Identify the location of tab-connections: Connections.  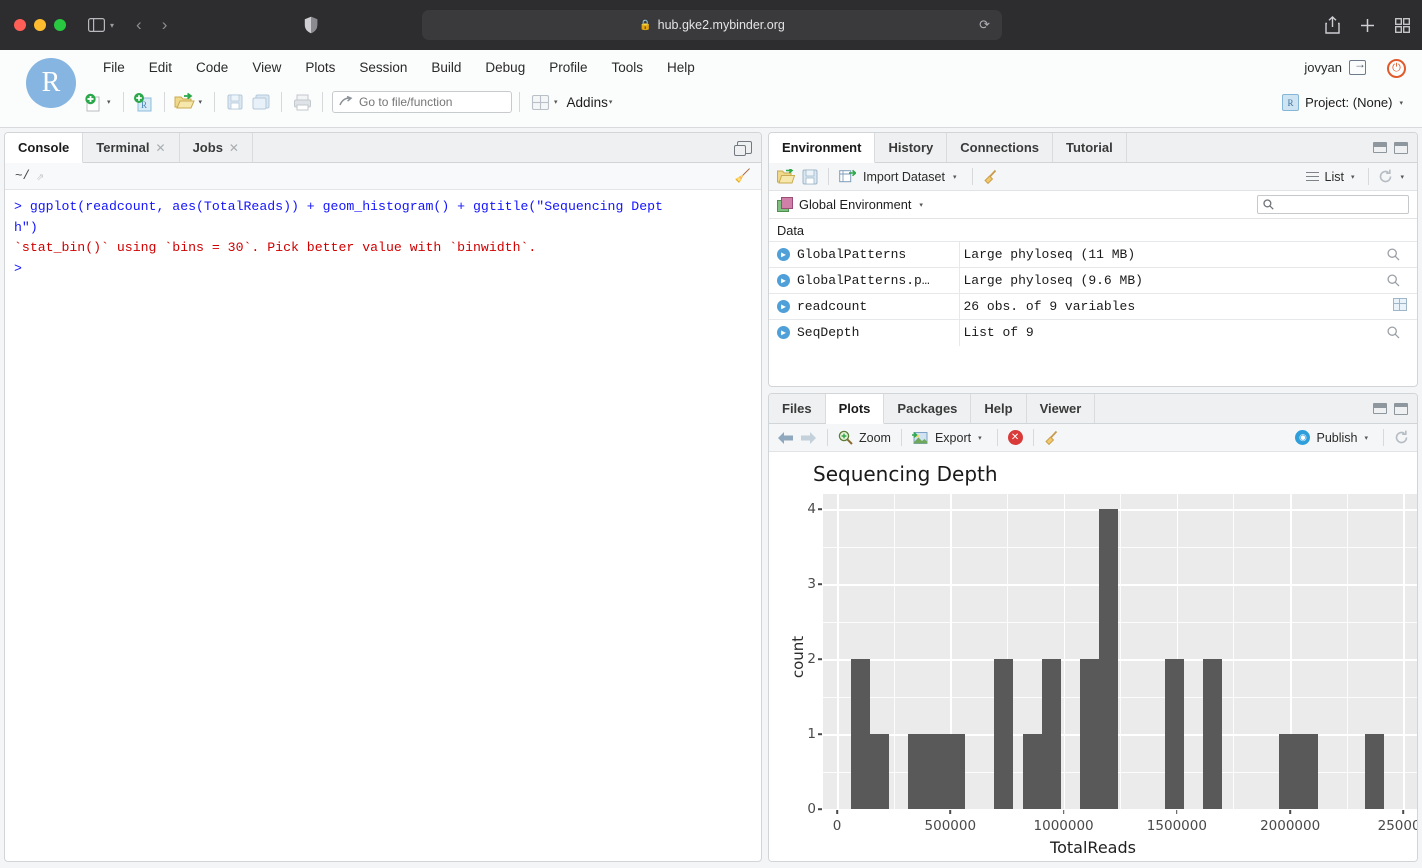
(1000, 147).